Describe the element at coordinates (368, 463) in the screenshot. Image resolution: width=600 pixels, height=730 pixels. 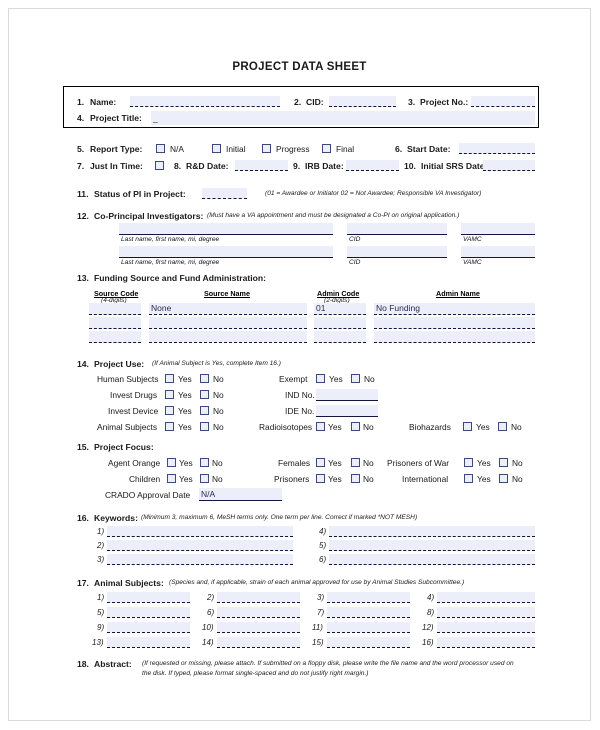
I see `females-no-label: No` at that location.